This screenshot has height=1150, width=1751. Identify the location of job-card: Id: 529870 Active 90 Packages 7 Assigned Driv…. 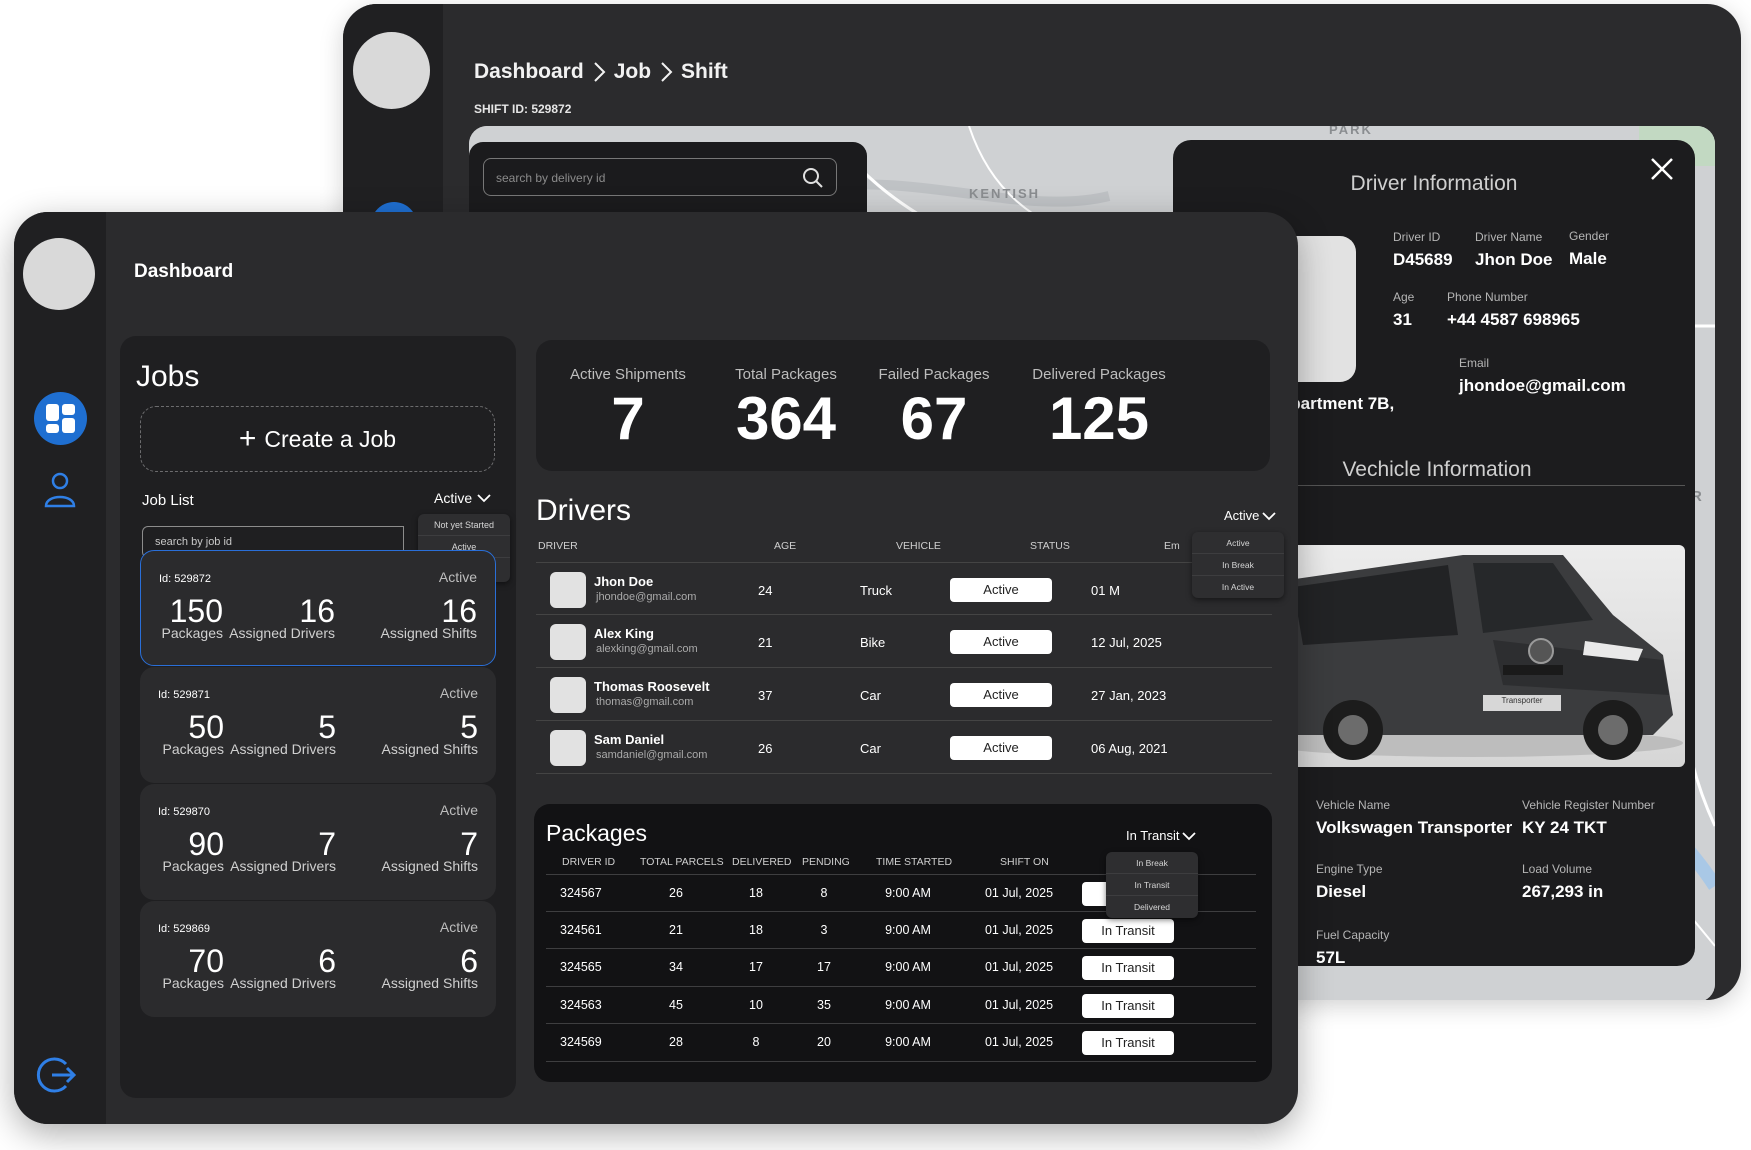
(318, 842).